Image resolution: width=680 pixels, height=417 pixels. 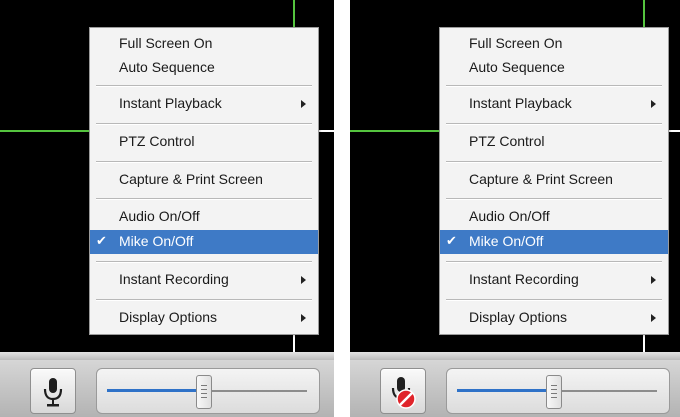 I want to click on microphone-muted-icon, so click(x=403, y=393).